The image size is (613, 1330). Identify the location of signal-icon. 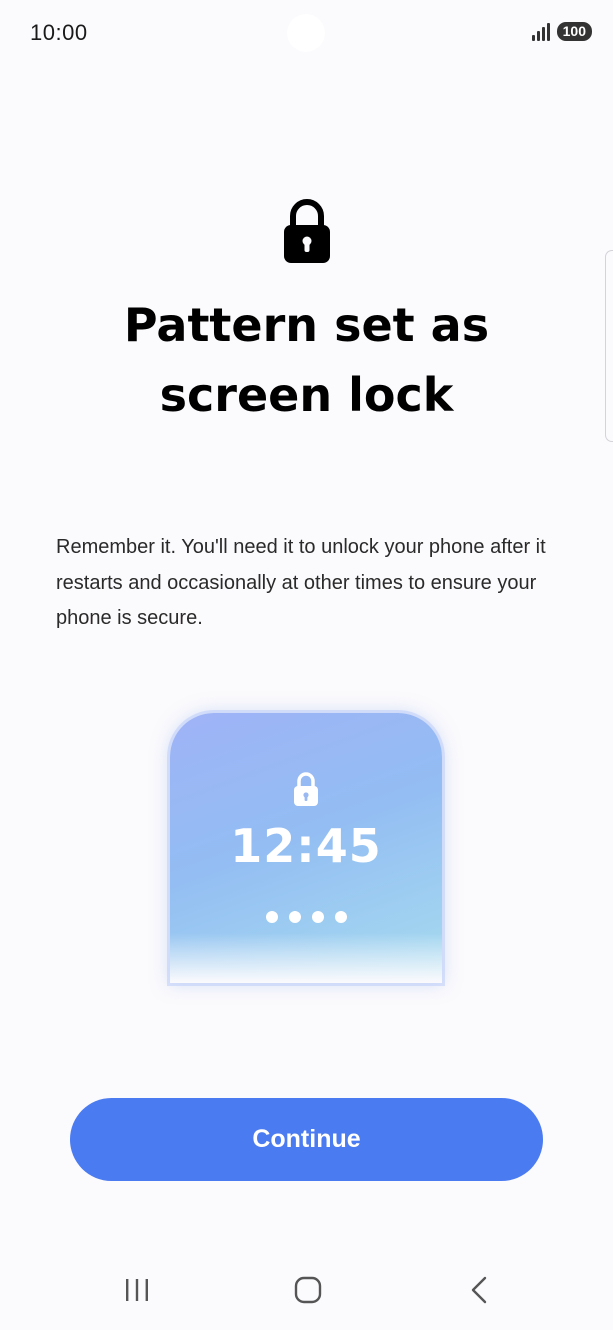
(541, 31).